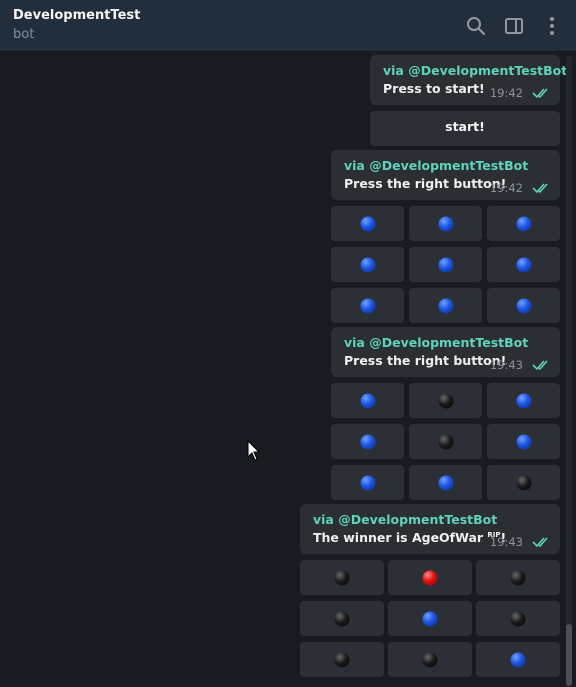 The image size is (576, 687). I want to click on start-button-label: start!, so click(465, 126).